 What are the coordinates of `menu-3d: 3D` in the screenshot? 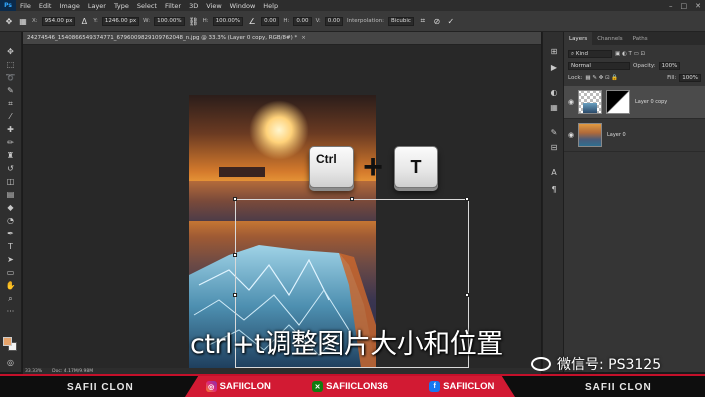 It's located at (193, 6).